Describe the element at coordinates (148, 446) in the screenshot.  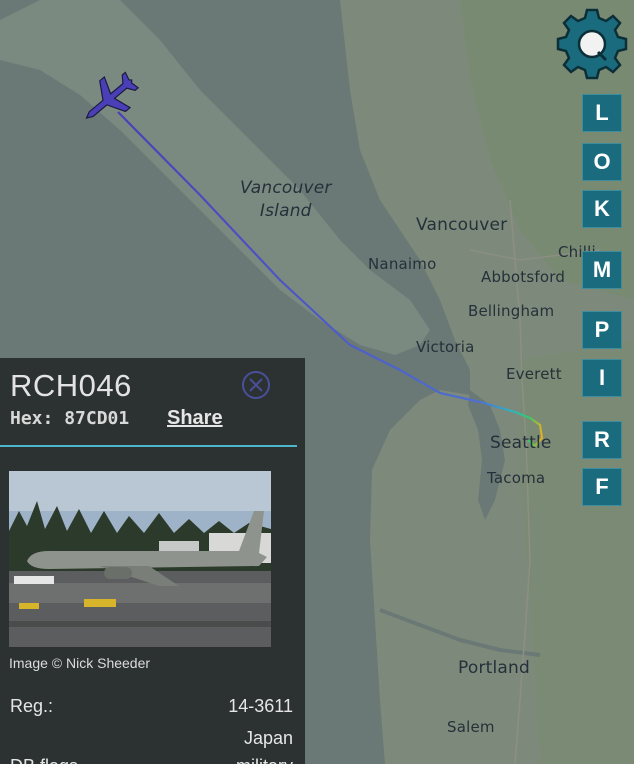
I see `divider` at that location.